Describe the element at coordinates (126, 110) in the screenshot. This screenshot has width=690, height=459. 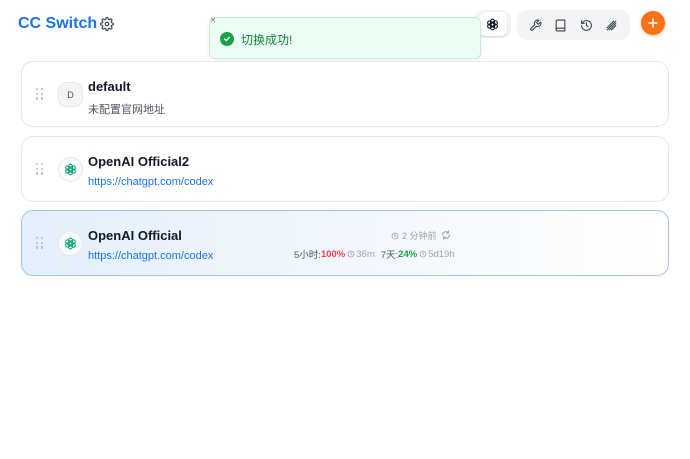
I see `provider-website: 未配置官网地址` at that location.